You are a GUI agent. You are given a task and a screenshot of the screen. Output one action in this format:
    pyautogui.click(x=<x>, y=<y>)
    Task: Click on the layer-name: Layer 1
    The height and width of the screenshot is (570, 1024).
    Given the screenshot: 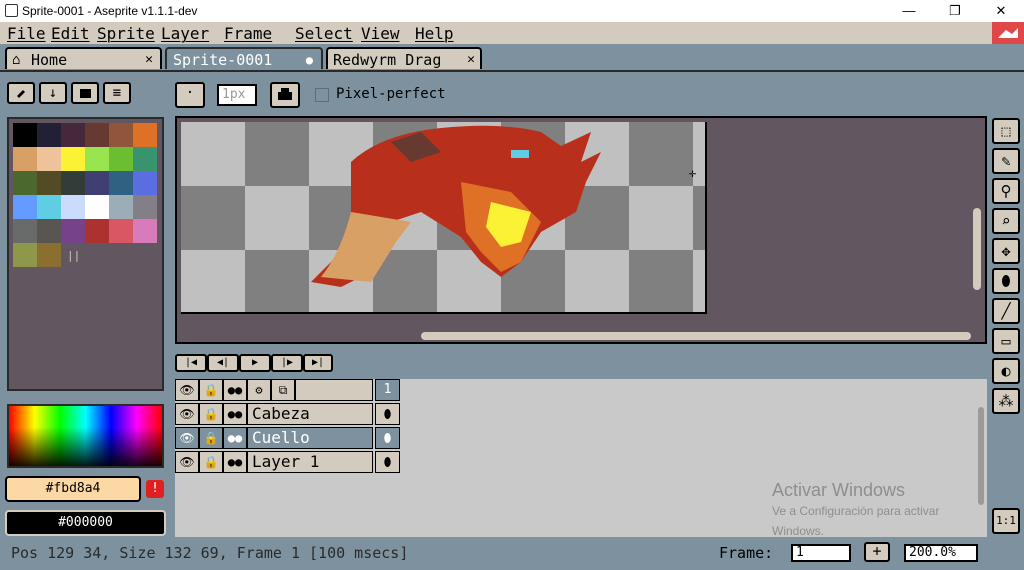 What is the action you would take?
    pyautogui.click(x=310, y=462)
    